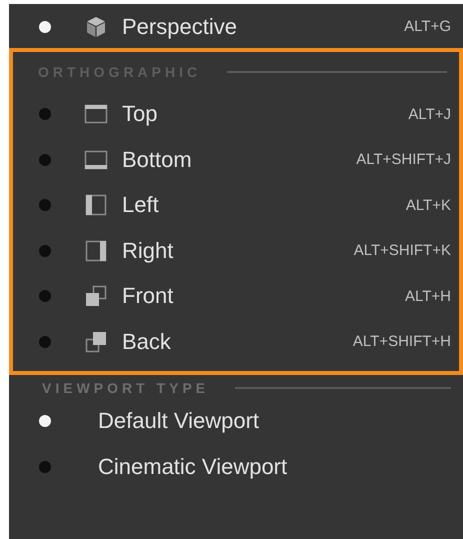 The width and height of the screenshot is (463, 539). Describe the element at coordinates (236, 114) in the screenshot. I see `menu-item: Top ALT+J` at that location.